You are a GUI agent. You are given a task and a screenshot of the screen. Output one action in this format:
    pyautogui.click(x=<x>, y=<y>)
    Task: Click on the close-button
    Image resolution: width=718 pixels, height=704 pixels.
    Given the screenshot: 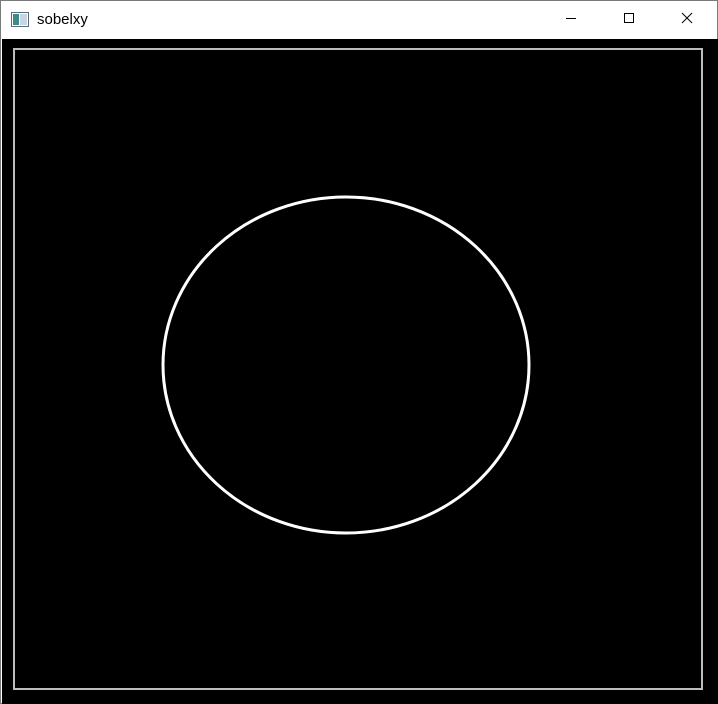 What is the action you would take?
    pyautogui.click(x=687, y=20)
    